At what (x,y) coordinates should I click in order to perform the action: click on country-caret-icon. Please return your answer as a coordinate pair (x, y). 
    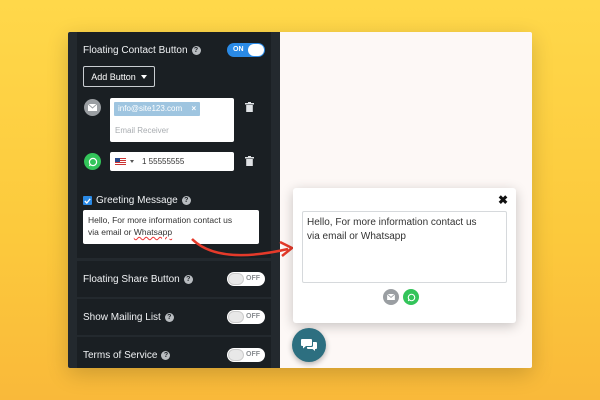
    Looking at the image, I should click on (132, 161).